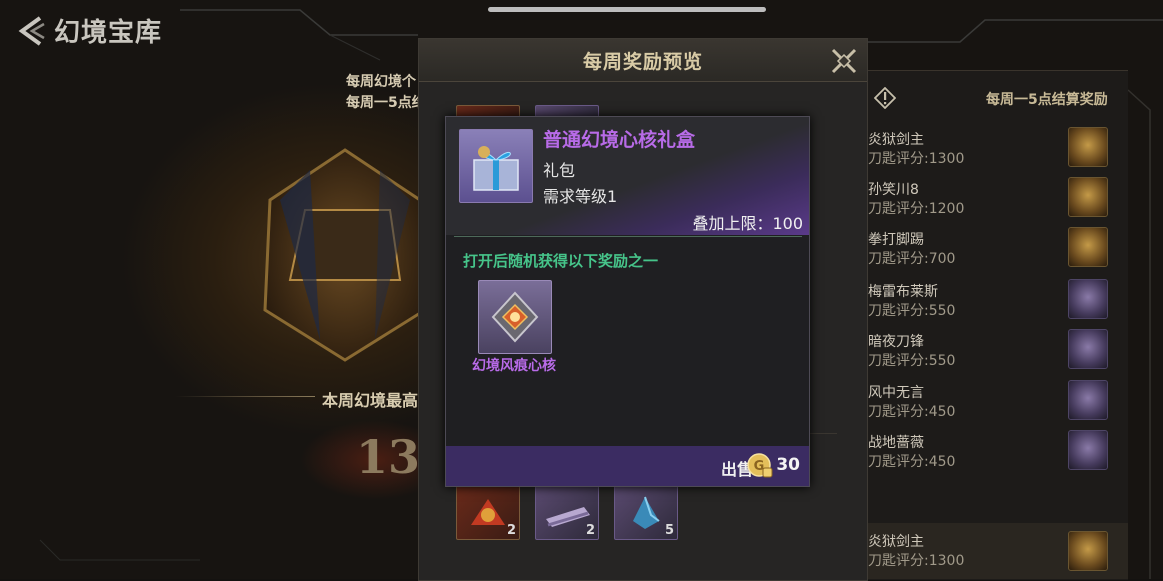 The image size is (1163, 581). What do you see at coordinates (580, 196) in the screenshot?
I see `item-requirement: 需求等级1` at bounding box center [580, 196].